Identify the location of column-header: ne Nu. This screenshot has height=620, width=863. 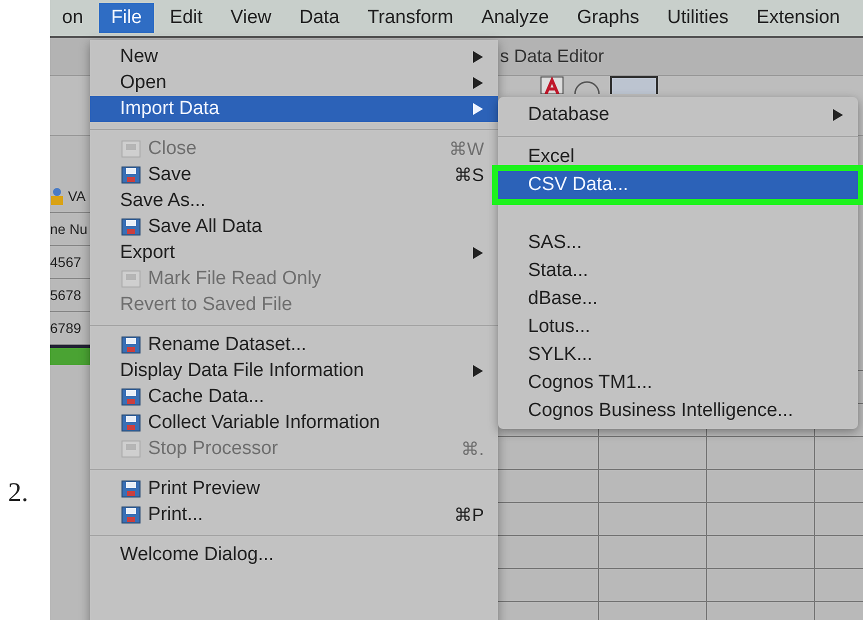
(69, 229).